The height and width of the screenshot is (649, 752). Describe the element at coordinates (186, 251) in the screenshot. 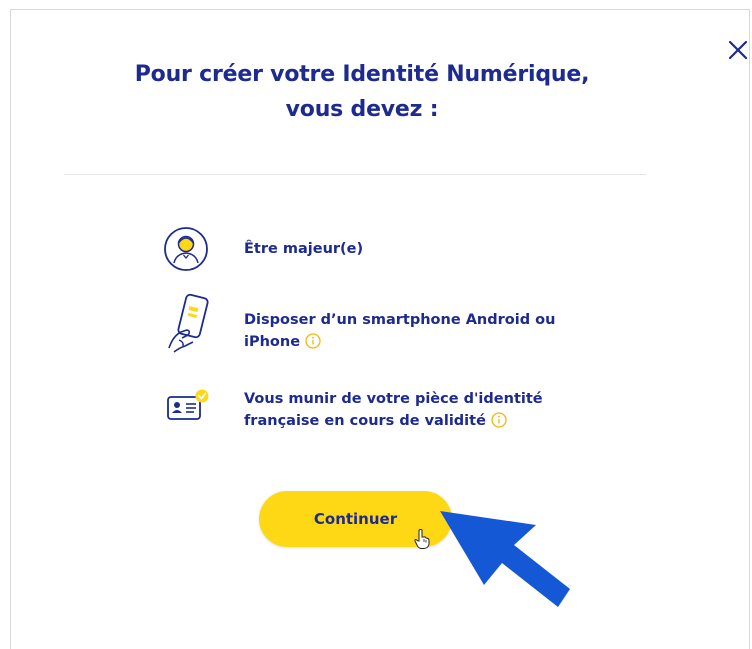

I see `adult-person-icon` at that location.